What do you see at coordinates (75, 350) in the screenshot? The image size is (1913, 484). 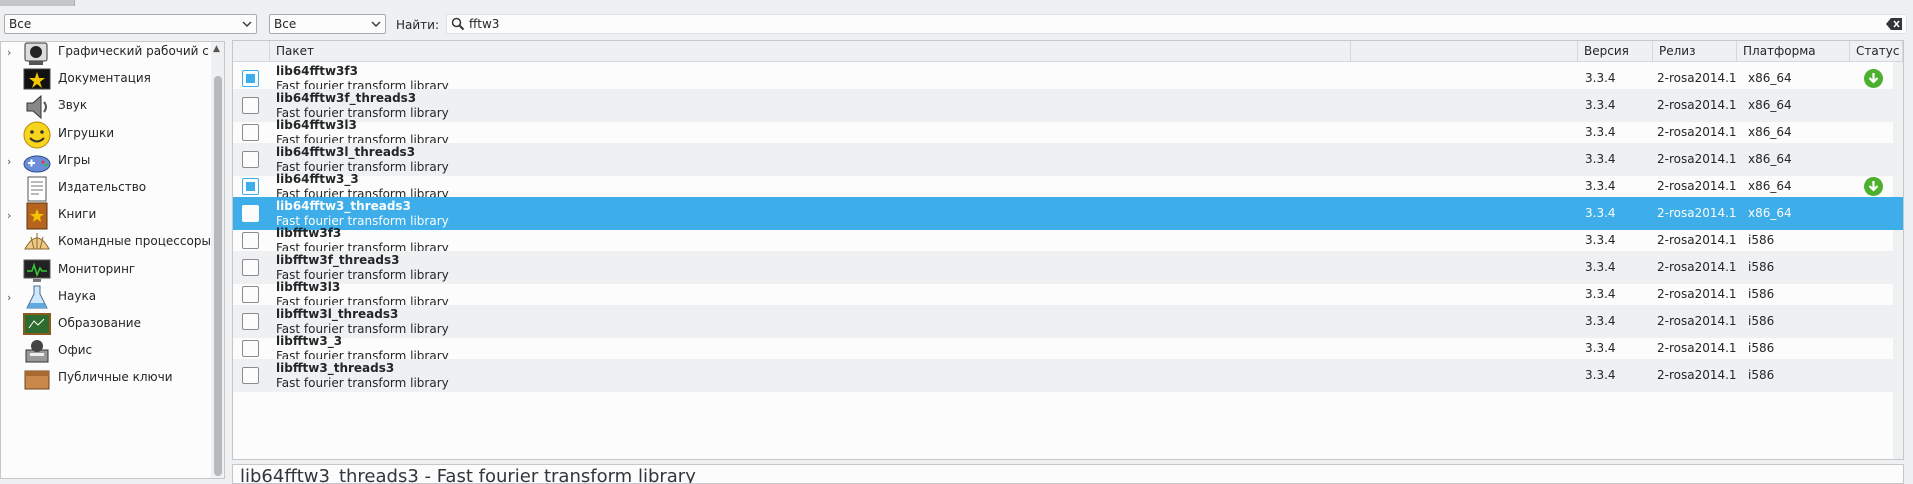 I see `category-label: Офис` at bounding box center [75, 350].